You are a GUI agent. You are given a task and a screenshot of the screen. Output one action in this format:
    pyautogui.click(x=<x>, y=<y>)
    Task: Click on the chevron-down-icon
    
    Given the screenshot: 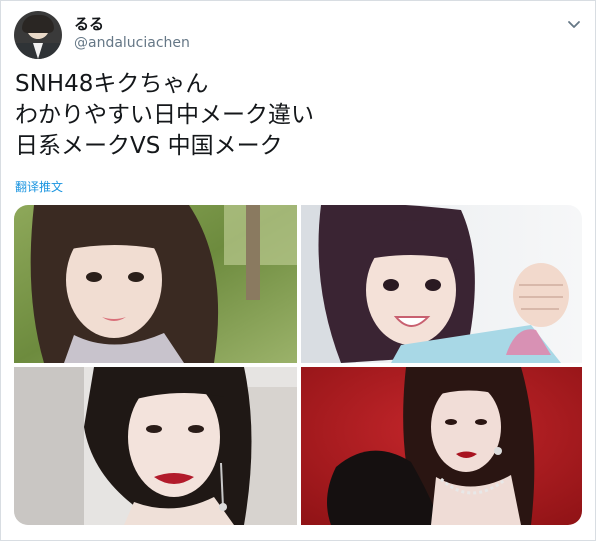 What is the action you would take?
    pyautogui.click(x=574, y=24)
    